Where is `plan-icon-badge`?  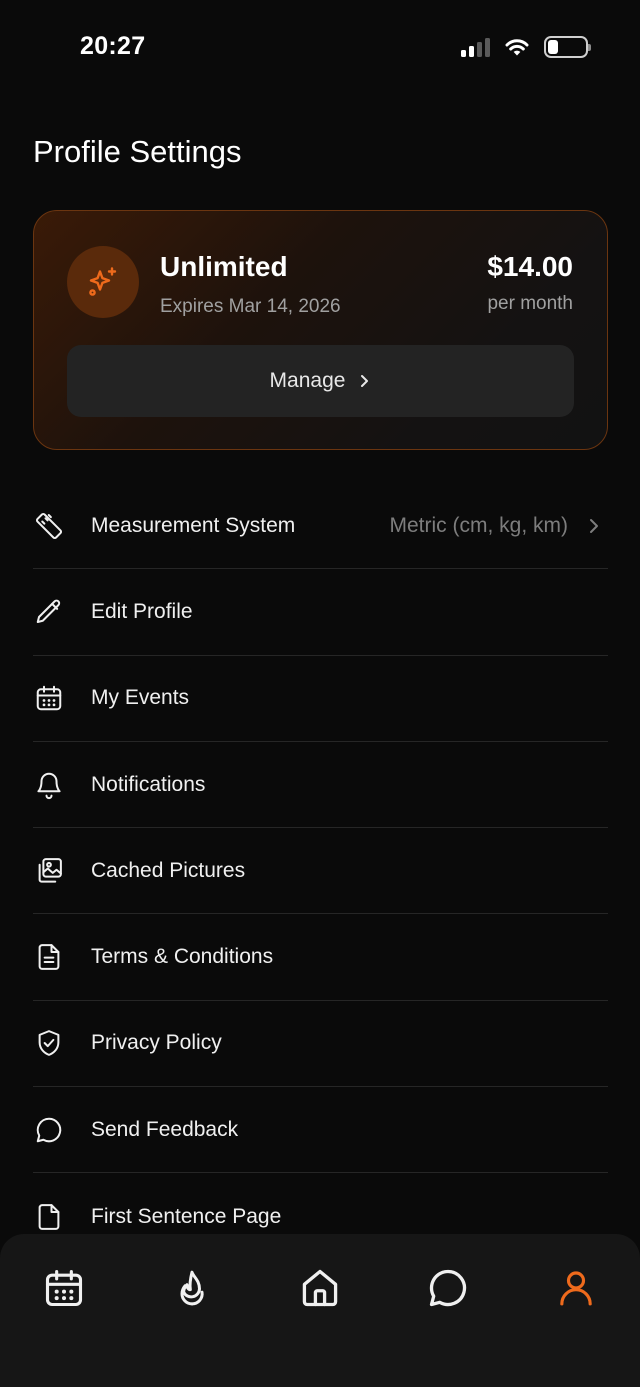 plan-icon-badge is located at coordinates (103, 282).